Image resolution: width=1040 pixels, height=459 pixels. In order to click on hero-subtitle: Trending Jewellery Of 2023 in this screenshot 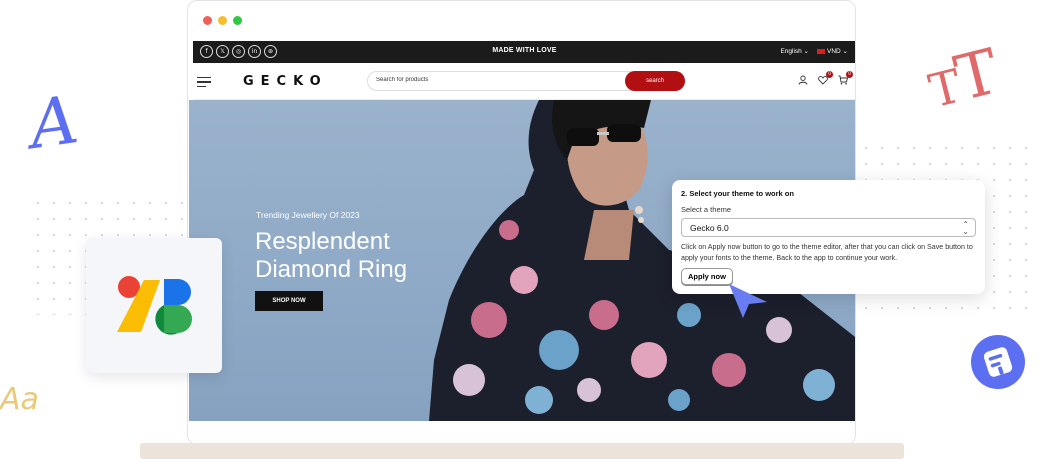, I will do `click(308, 215)`.